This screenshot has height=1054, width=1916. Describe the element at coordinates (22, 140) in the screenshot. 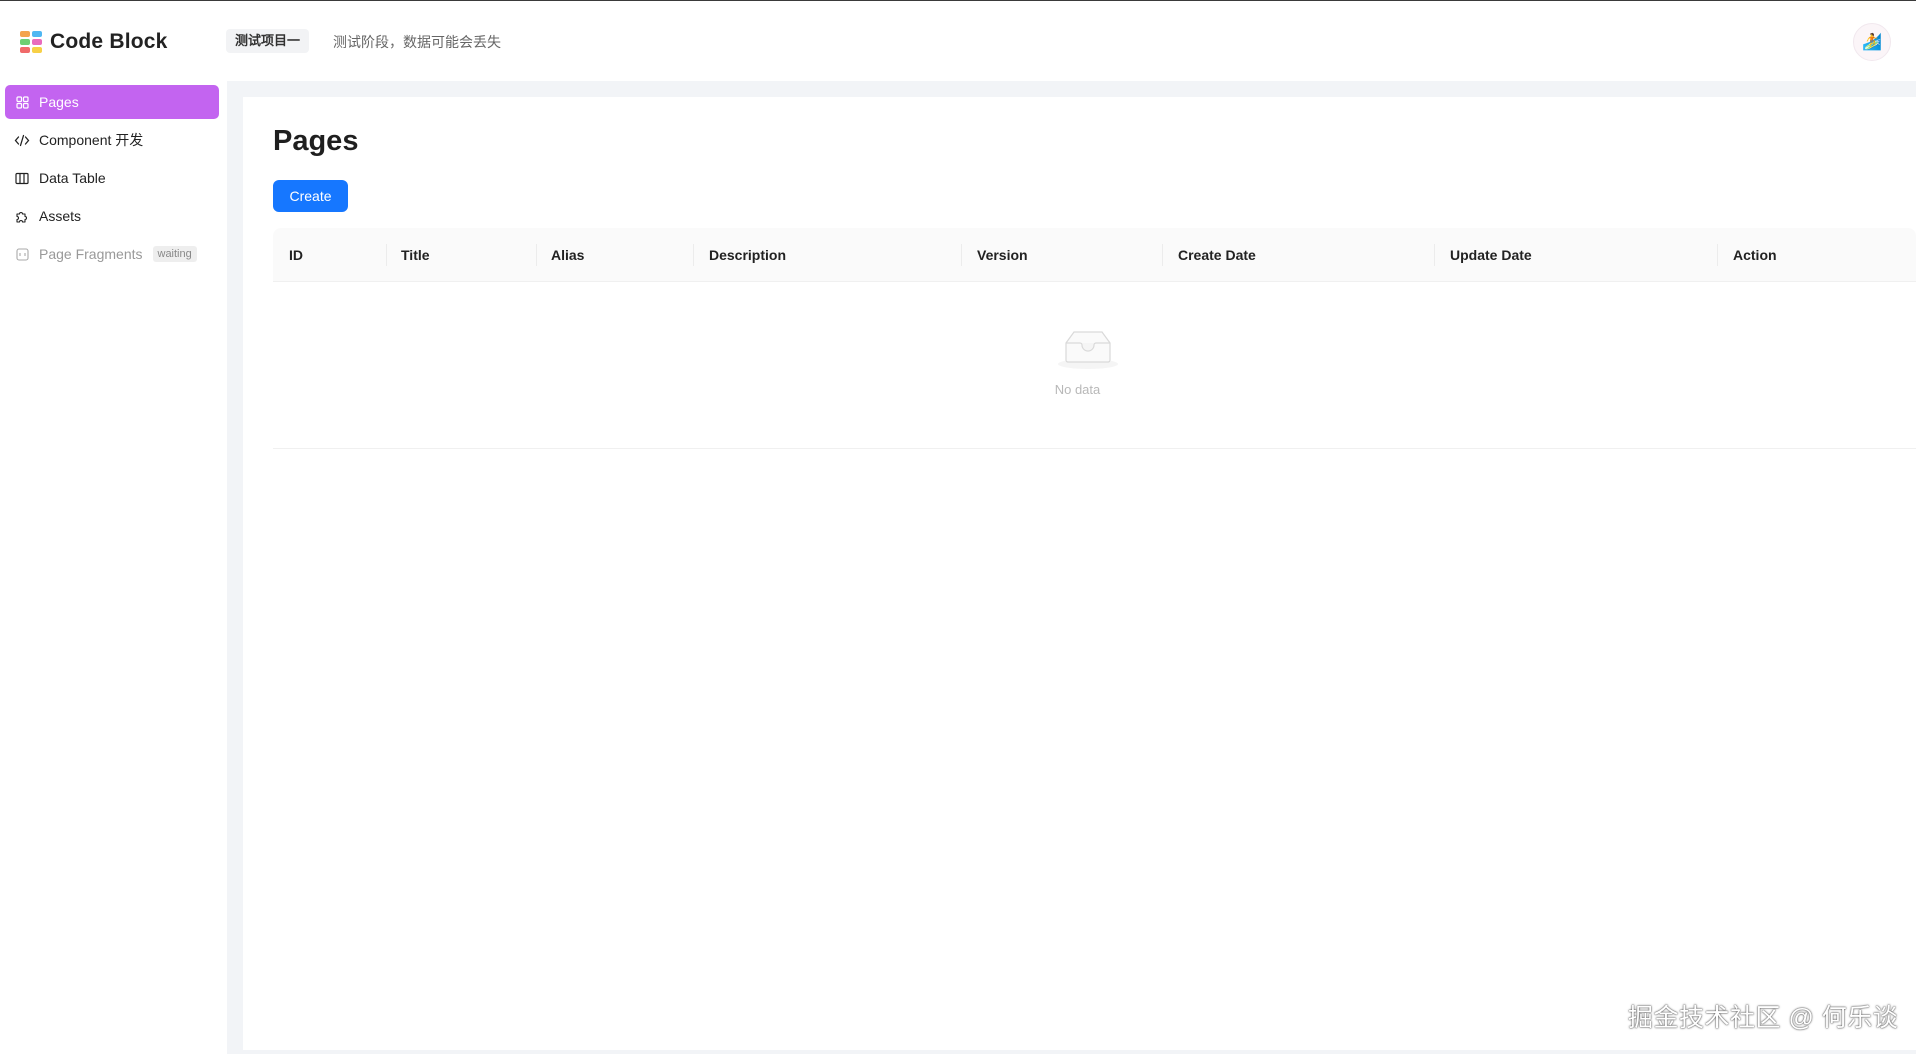

I see `code-icon` at that location.